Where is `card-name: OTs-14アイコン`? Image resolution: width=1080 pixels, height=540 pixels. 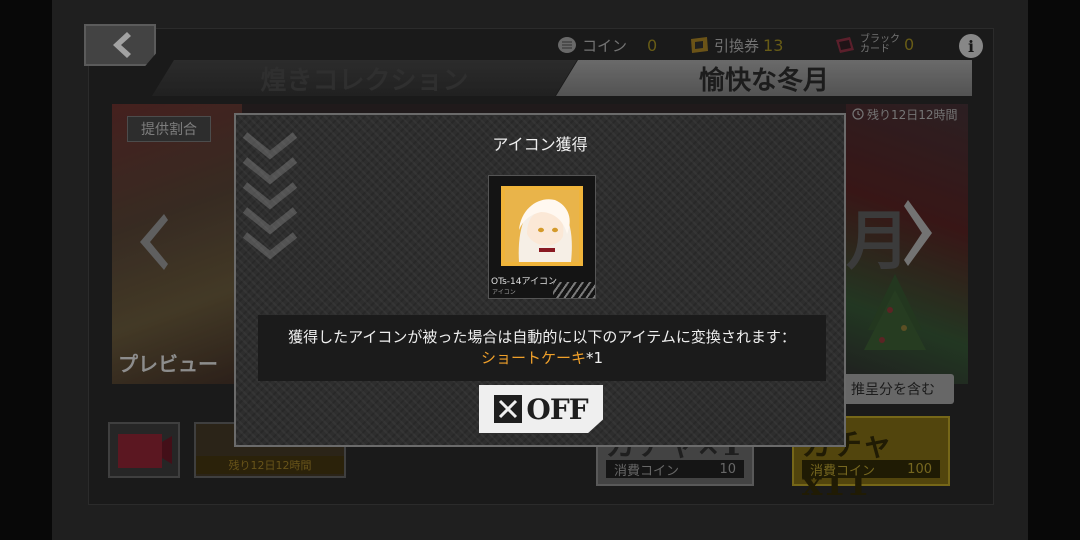
card-name: OTs-14アイコン is located at coordinates (524, 282).